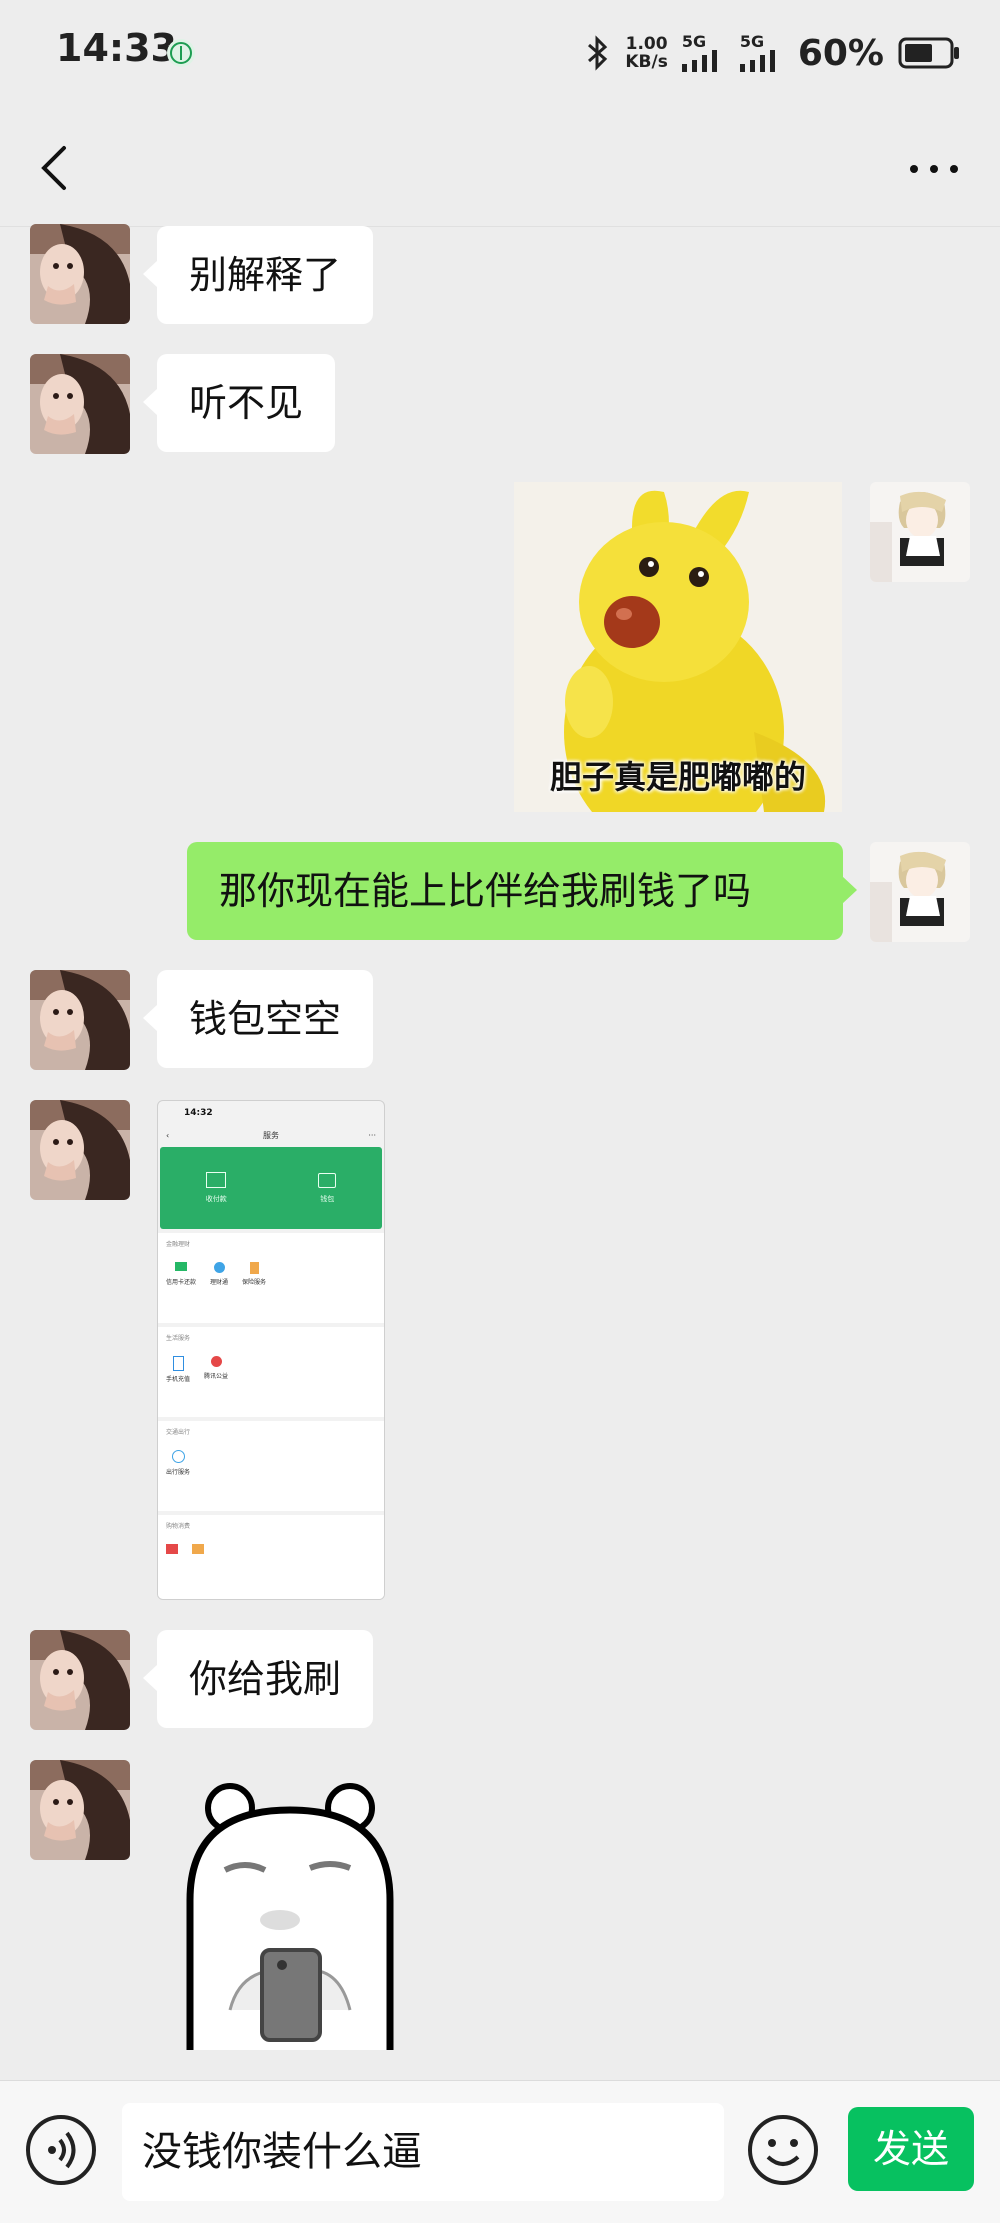  I want to click on back-arrow-icon, so click(55, 168).